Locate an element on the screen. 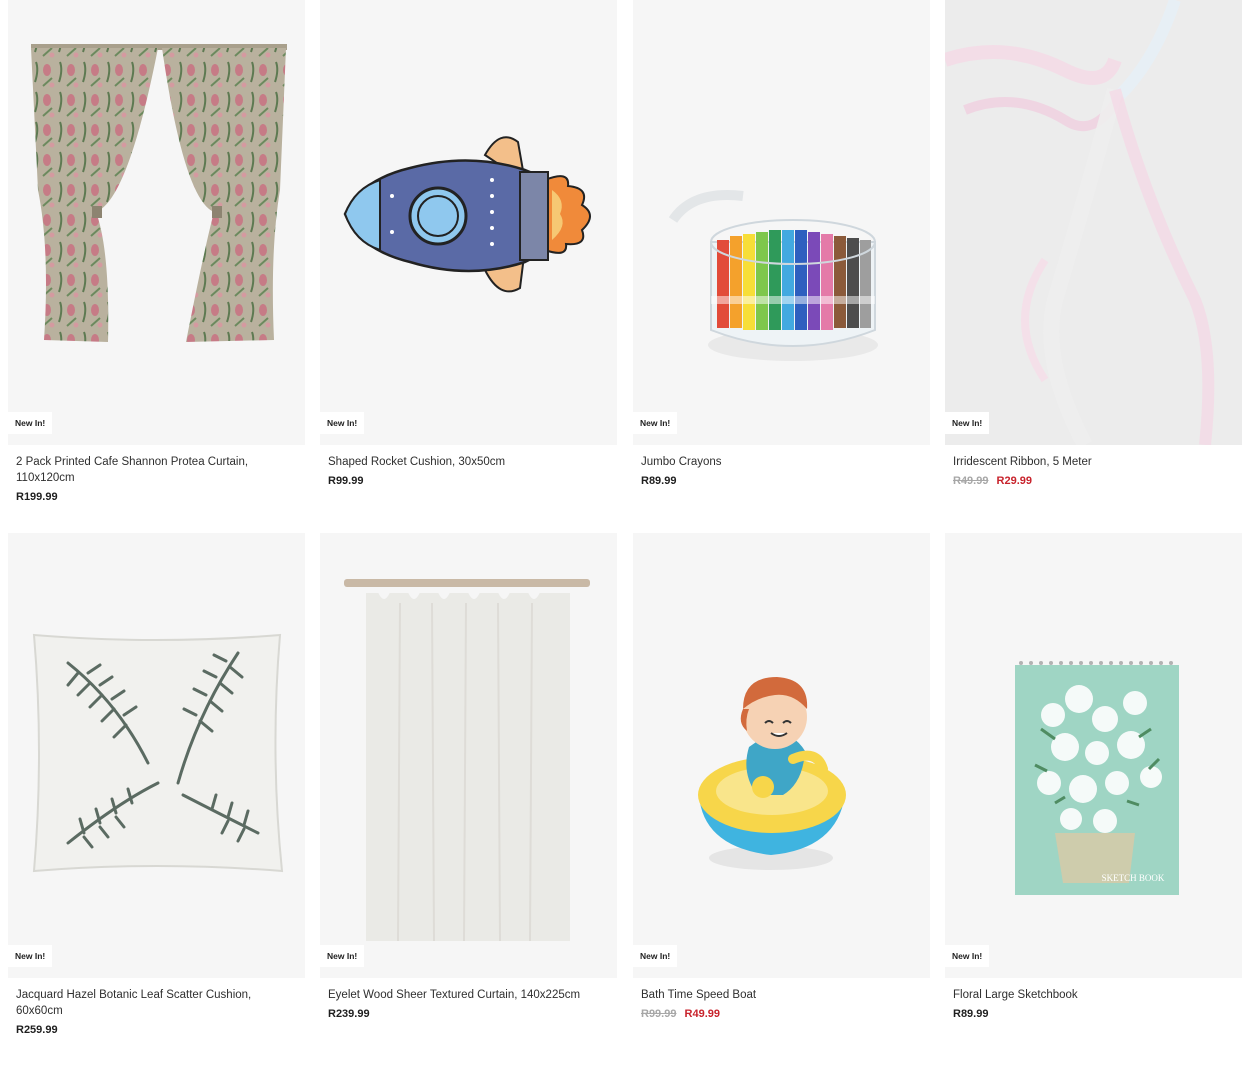 The image size is (1250, 1065). product-price: R239.99 is located at coordinates (349, 1014).